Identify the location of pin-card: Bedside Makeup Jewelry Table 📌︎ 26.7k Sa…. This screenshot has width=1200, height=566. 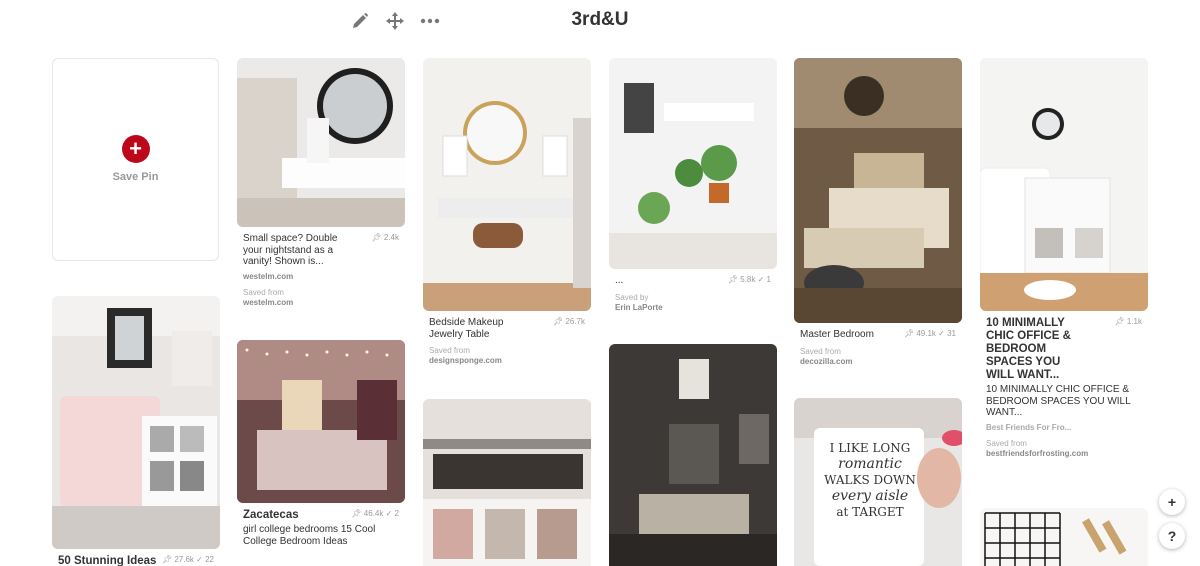
(507, 212).